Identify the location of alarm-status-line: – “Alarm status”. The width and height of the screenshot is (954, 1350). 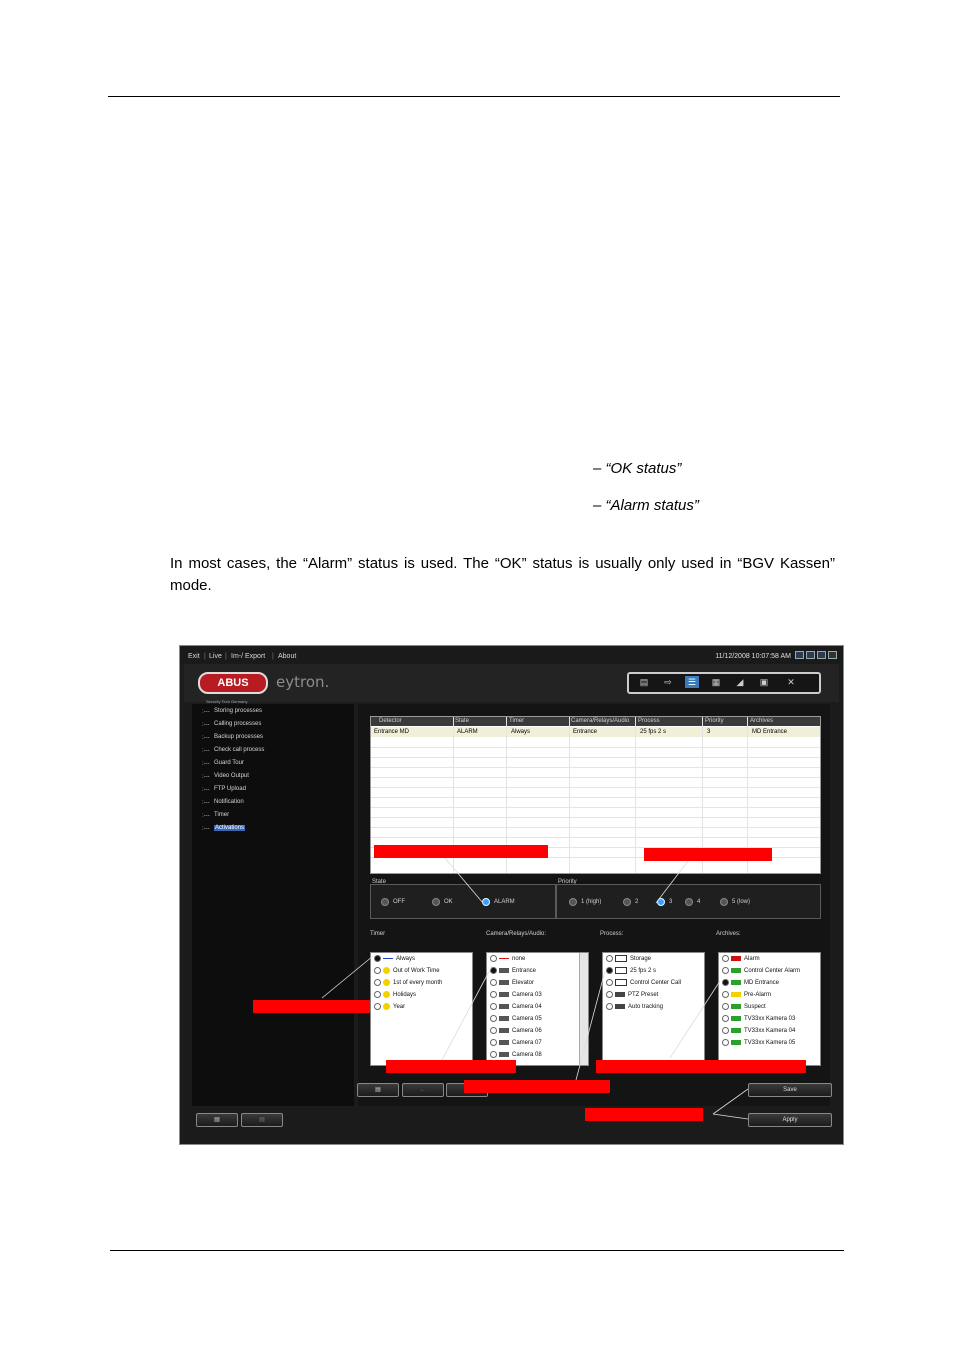
(646, 505).